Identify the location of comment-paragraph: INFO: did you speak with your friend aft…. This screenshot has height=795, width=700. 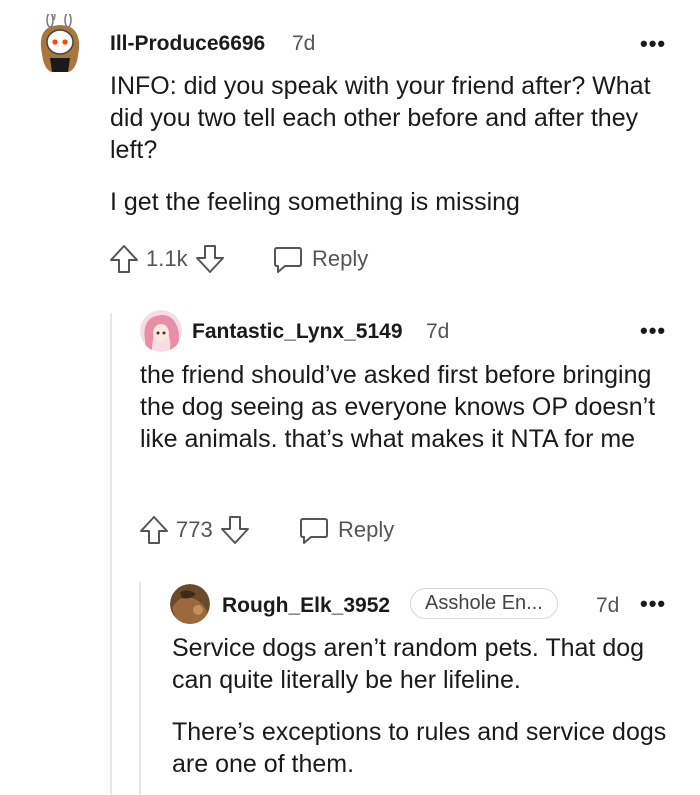
(380, 118).